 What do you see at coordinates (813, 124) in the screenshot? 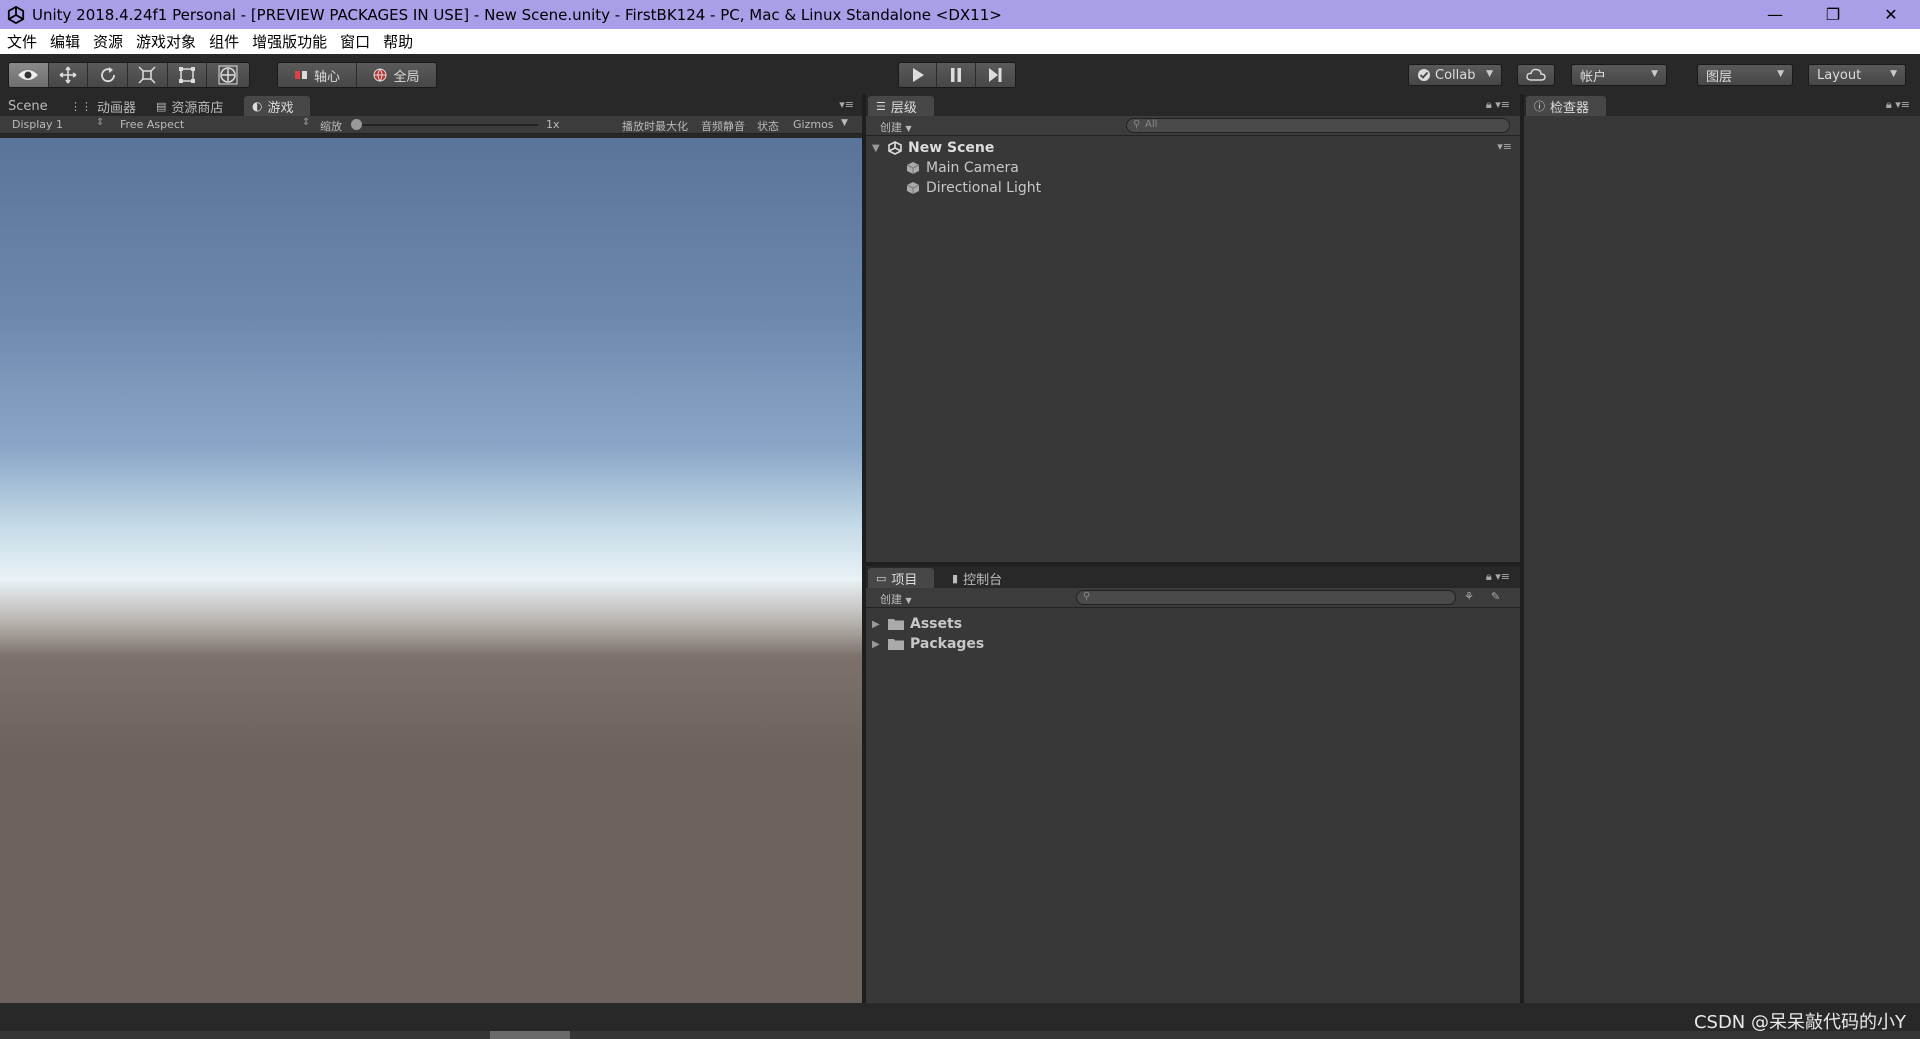
I see `gizmos-toggle: Gizmos` at bounding box center [813, 124].